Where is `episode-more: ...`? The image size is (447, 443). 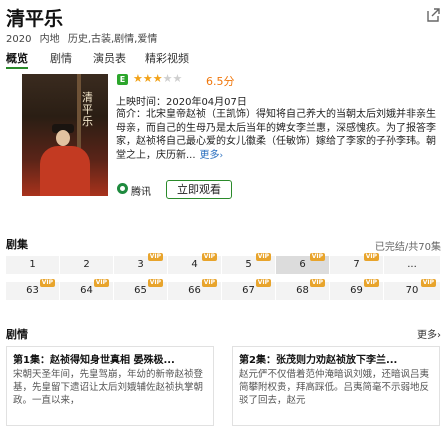
episode-more: ... is located at coordinates (412, 265).